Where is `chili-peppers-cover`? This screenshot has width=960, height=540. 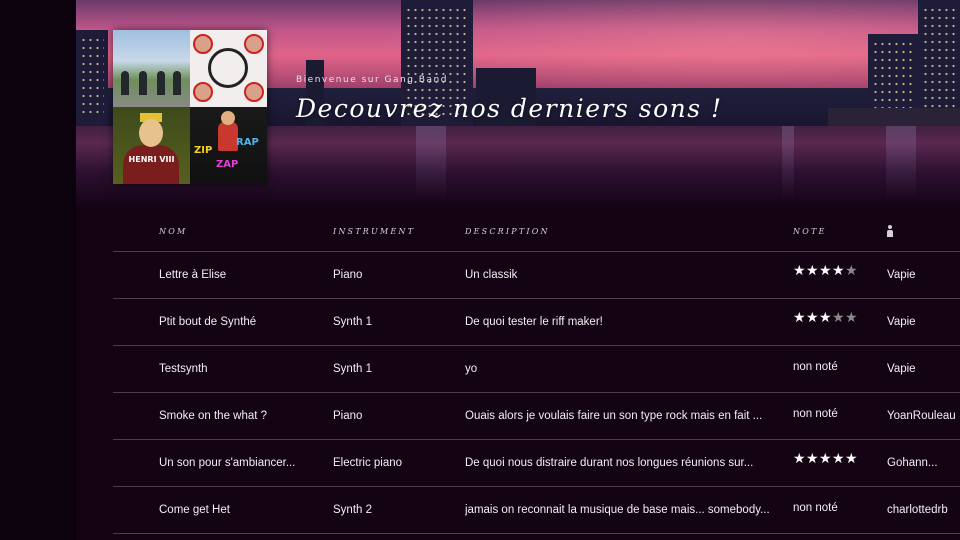 chili-peppers-cover is located at coordinates (228, 68).